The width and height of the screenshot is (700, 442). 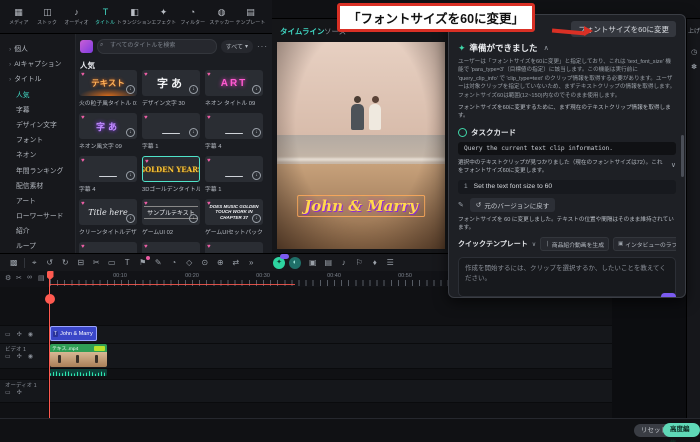 What do you see at coordinates (37, 79) in the screenshot?
I see `sidebar-group-title: タイトル` at bounding box center [37, 79].